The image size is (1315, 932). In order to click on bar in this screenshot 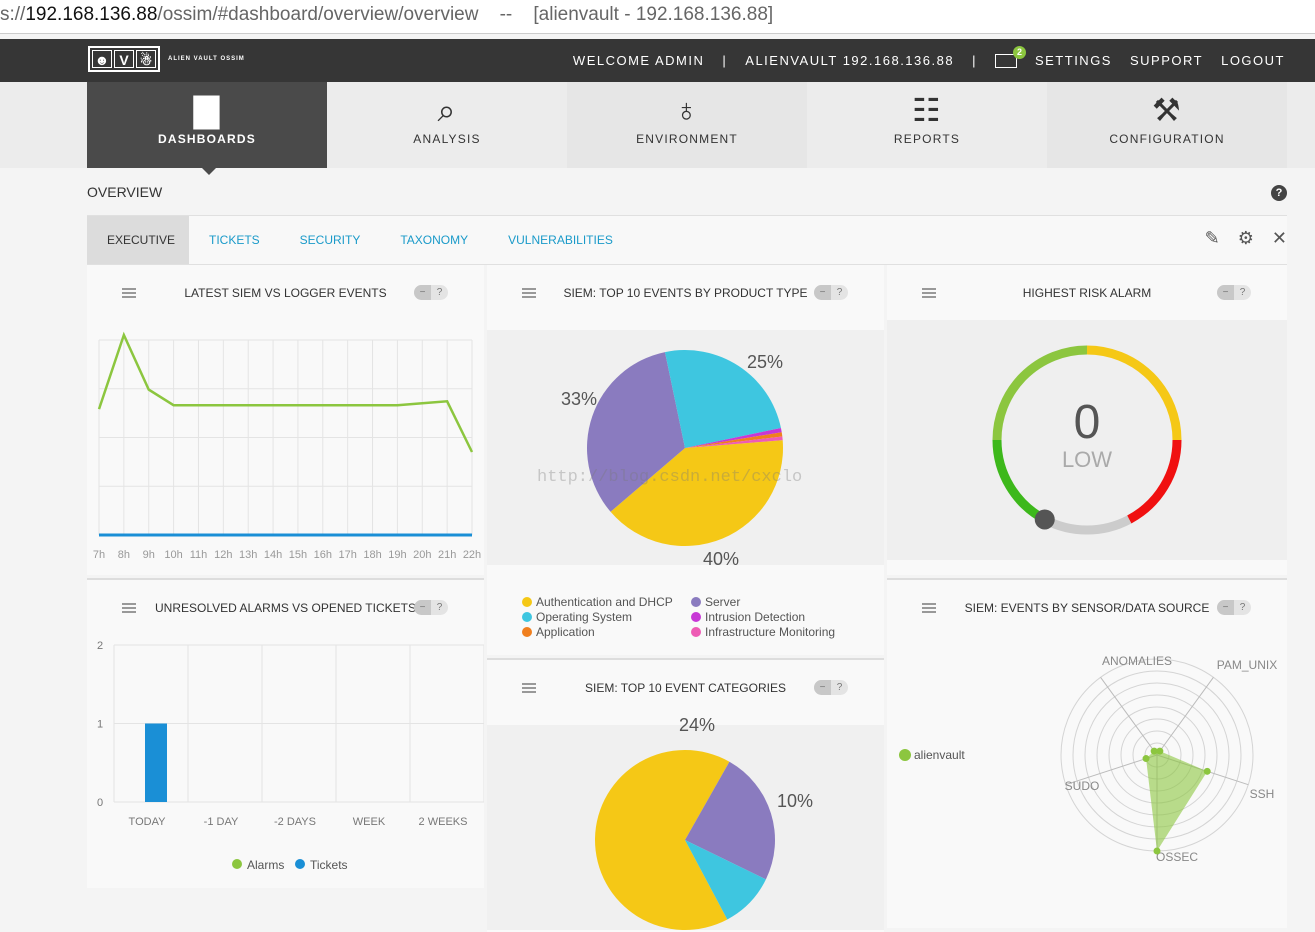, I will do `click(156, 762)`.